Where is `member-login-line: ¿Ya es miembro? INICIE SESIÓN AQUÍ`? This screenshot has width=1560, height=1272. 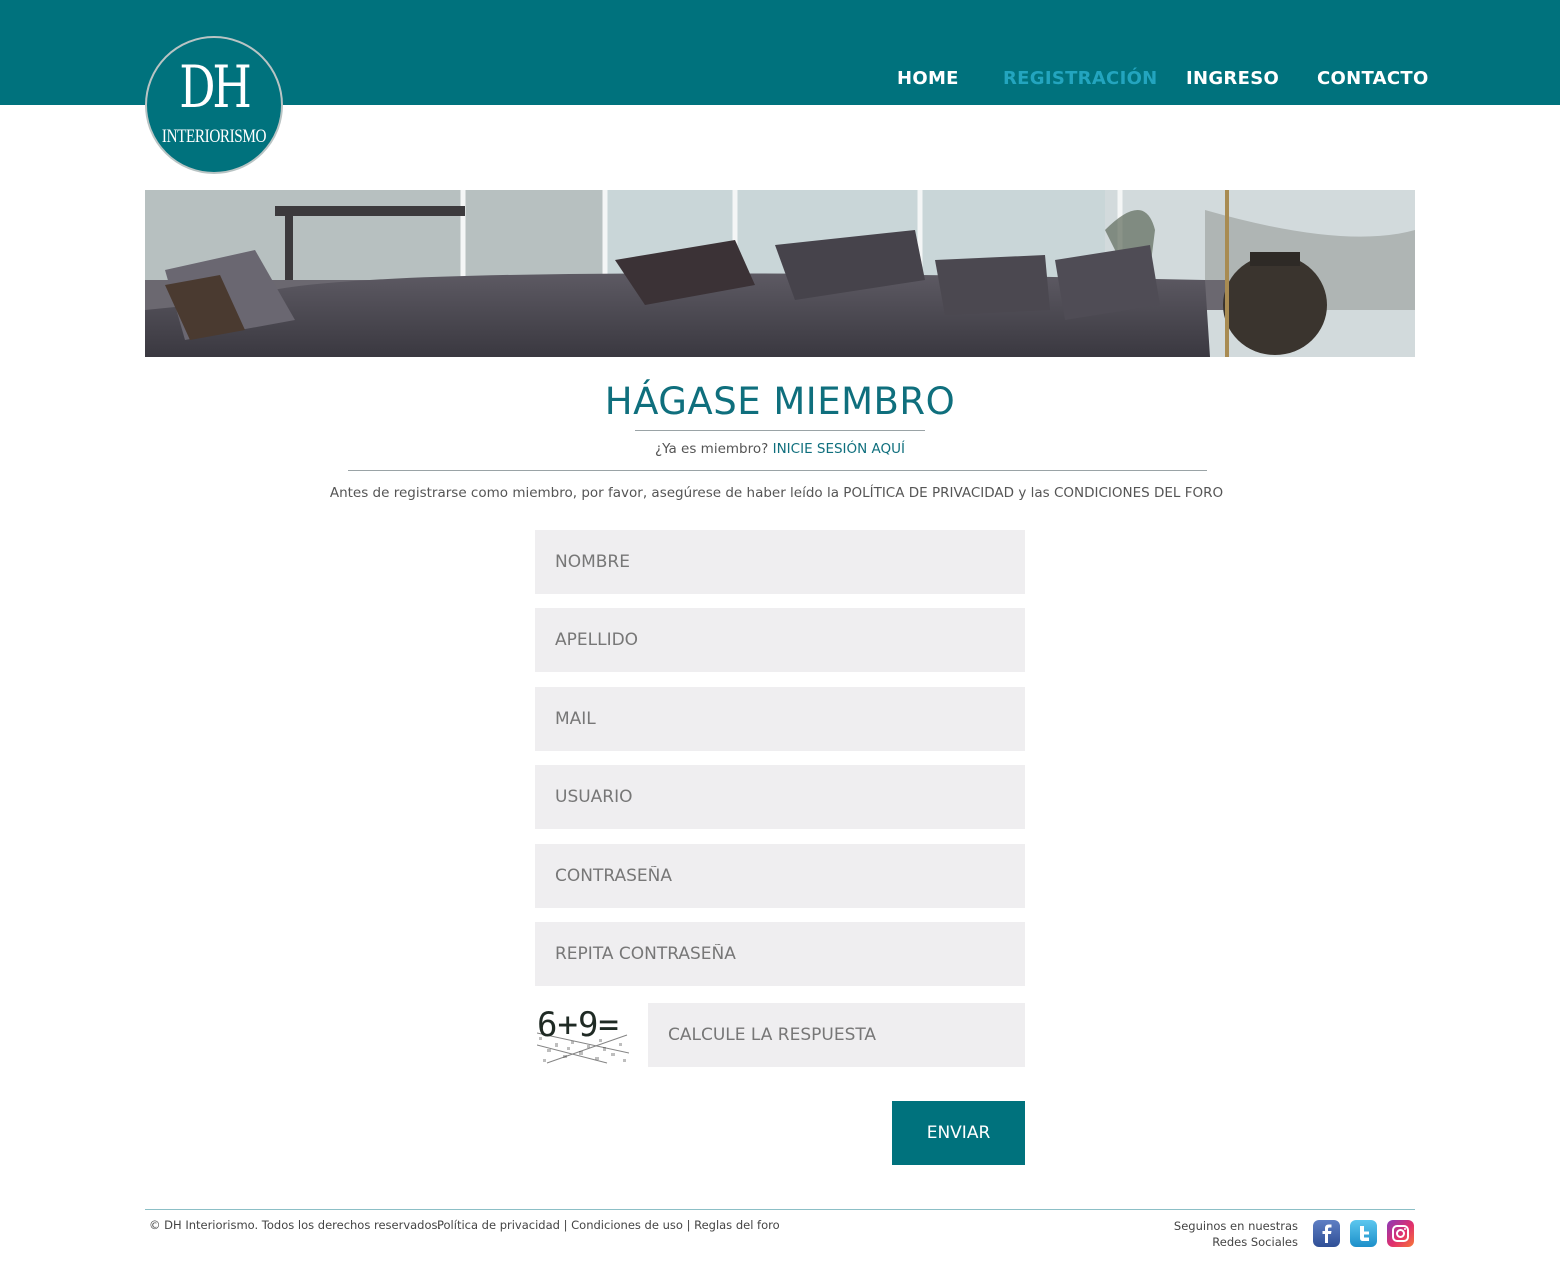
member-login-line: ¿Ya es miembro? INICIE SESIÓN AQUÍ is located at coordinates (780, 449).